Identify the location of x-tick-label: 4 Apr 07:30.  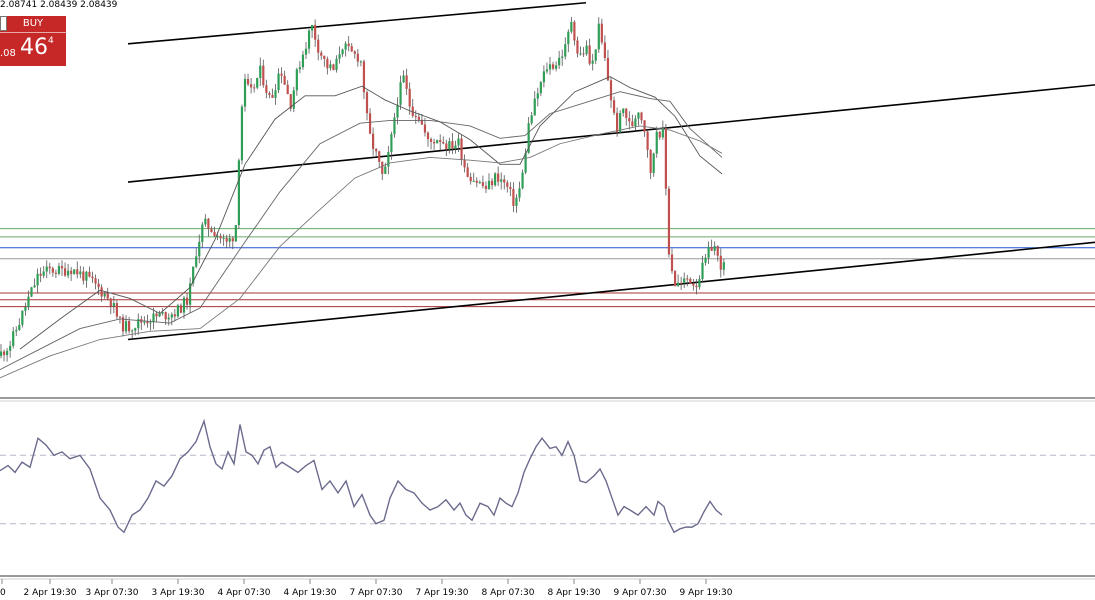
(244, 593).